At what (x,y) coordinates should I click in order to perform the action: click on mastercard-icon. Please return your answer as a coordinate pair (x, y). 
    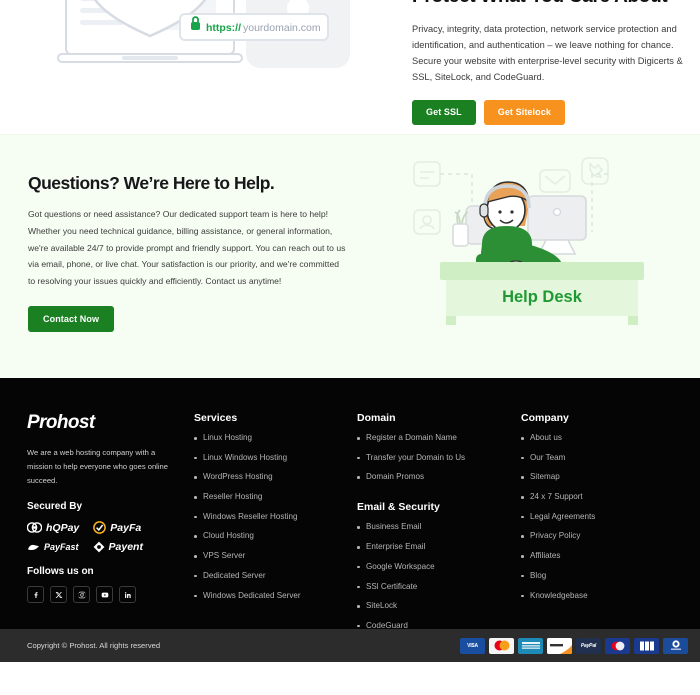
    Looking at the image, I should click on (501, 645).